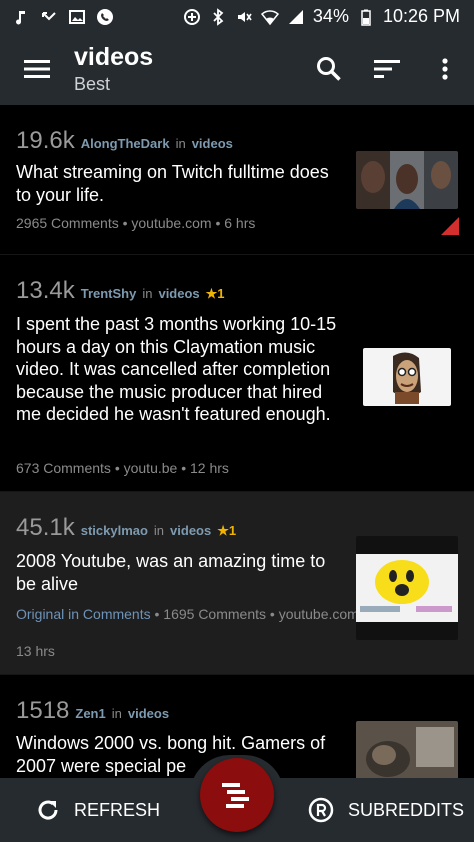 Image resolution: width=474 pixels, height=842 pixels. I want to click on hide-read-fab, so click(237, 795).